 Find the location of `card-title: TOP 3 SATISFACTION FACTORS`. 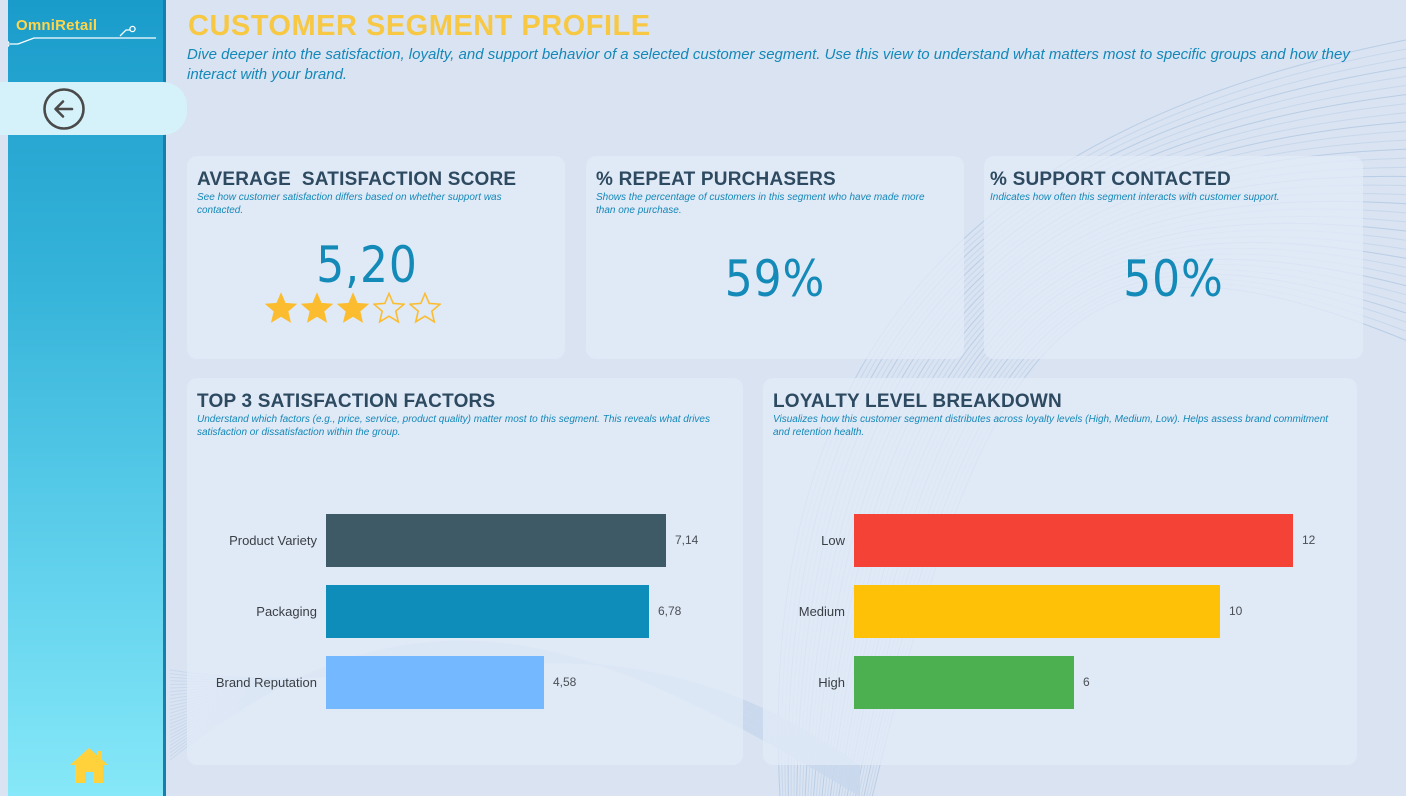

card-title: TOP 3 SATISFACTION FACTORS is located at coordinates (346, 401).